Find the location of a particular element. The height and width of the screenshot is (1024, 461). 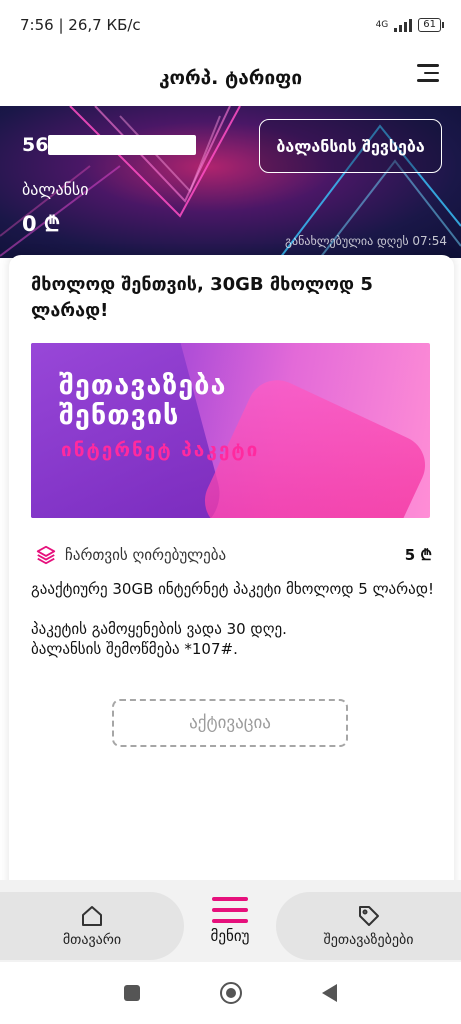

topup-balance-button: ბალანსის შევსება is located at coordinates (350, 146).